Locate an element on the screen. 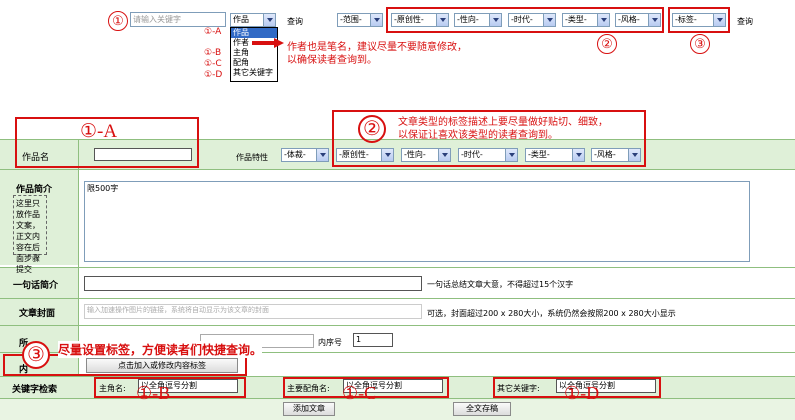 The height and width of the screenshot is (420, 795). annotation-big-number-2: ② is located at coordinates (372, 129).